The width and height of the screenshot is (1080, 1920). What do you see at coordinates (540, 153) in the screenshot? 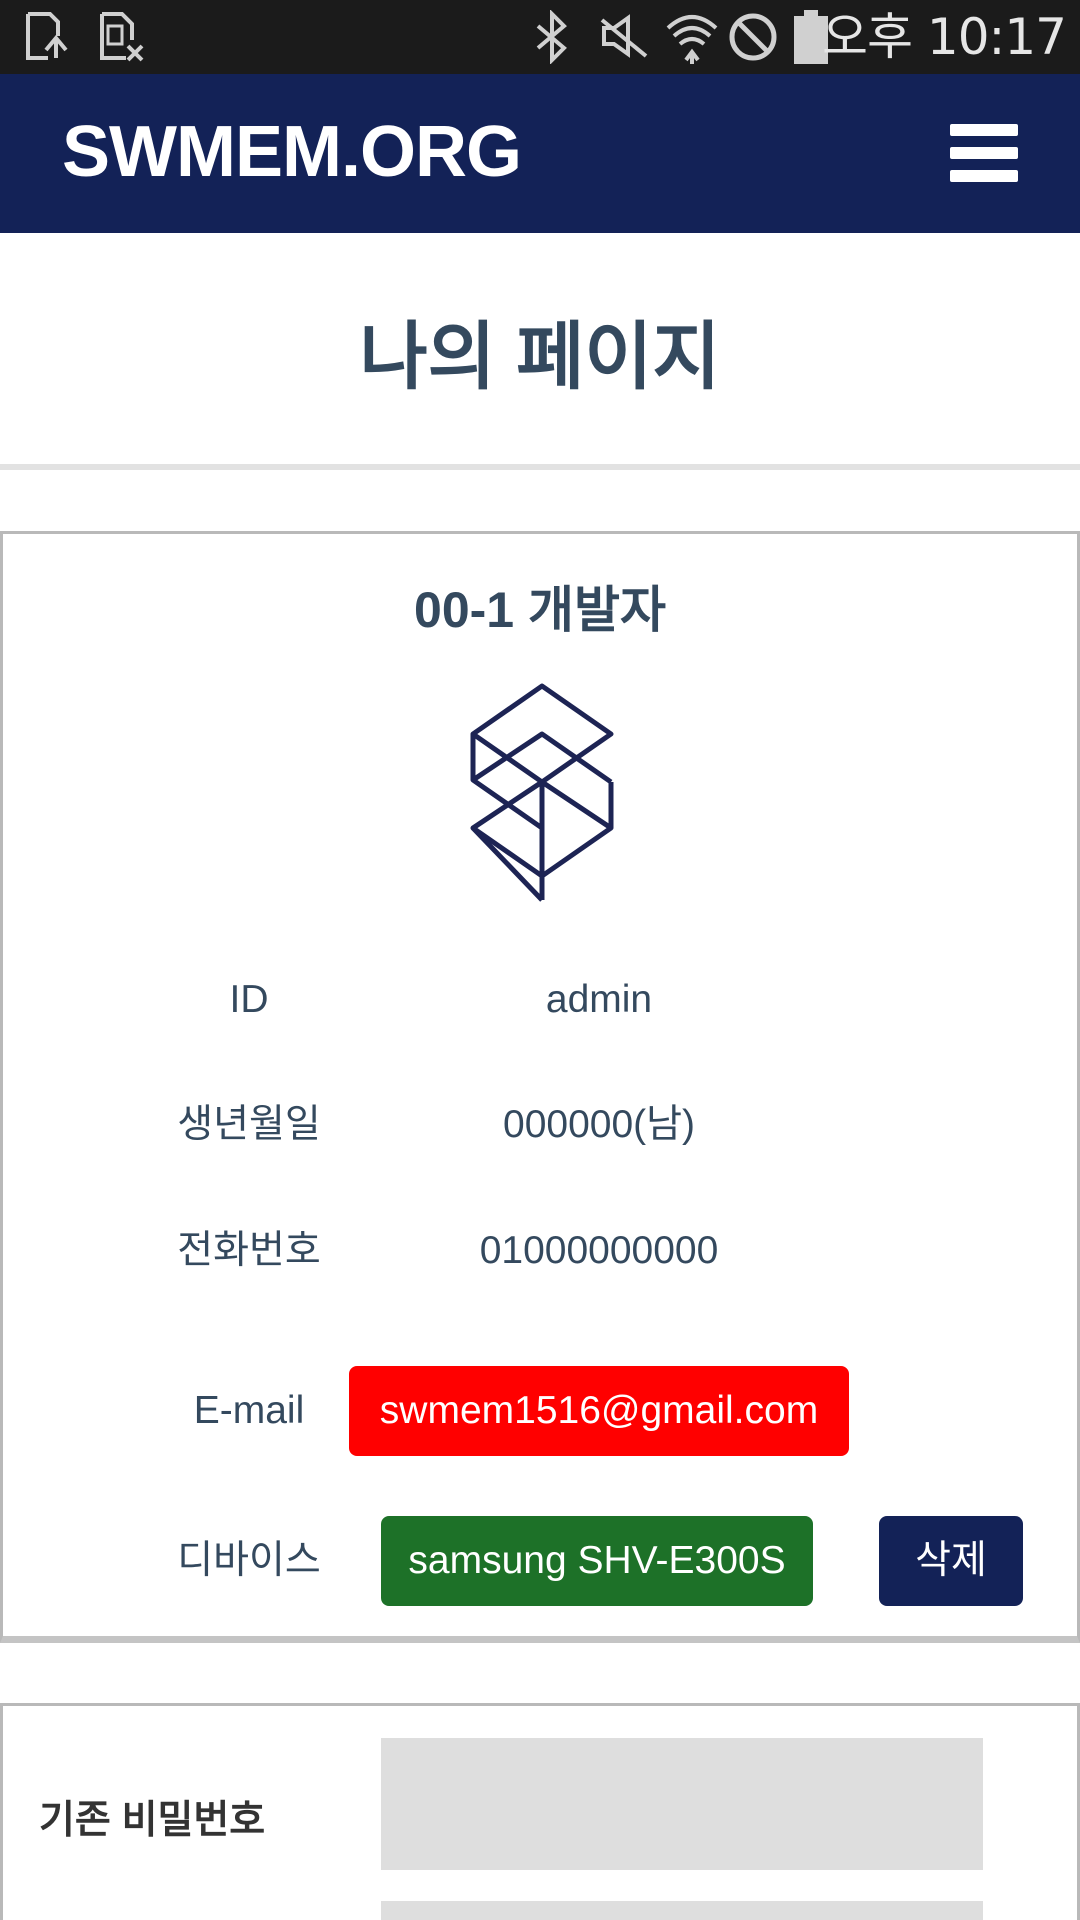
I see `top-navbar: SWMEM.ORG` at bounding box center [540, 153].